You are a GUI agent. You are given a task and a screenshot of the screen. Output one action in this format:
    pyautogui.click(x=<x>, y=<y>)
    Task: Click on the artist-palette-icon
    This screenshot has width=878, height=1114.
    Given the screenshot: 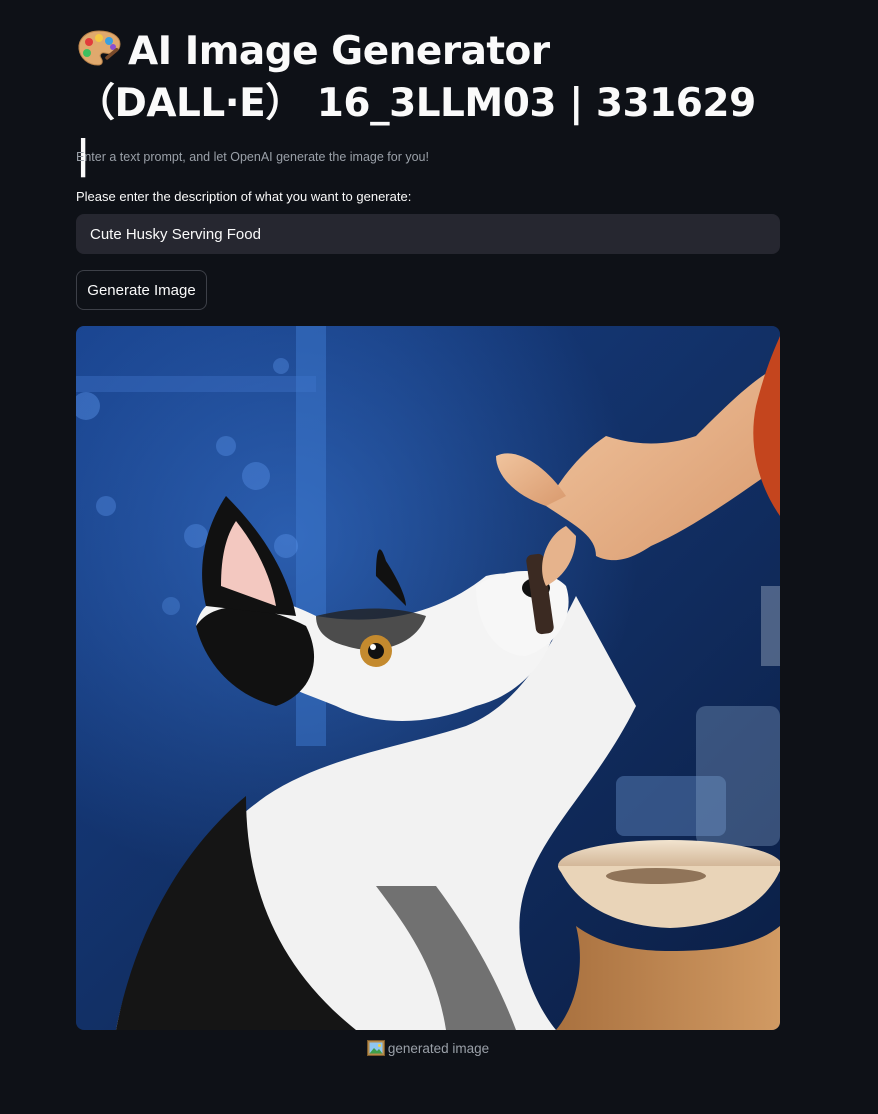 What is the action you would take?
    pyautogui.click(x=99, y=48)
    